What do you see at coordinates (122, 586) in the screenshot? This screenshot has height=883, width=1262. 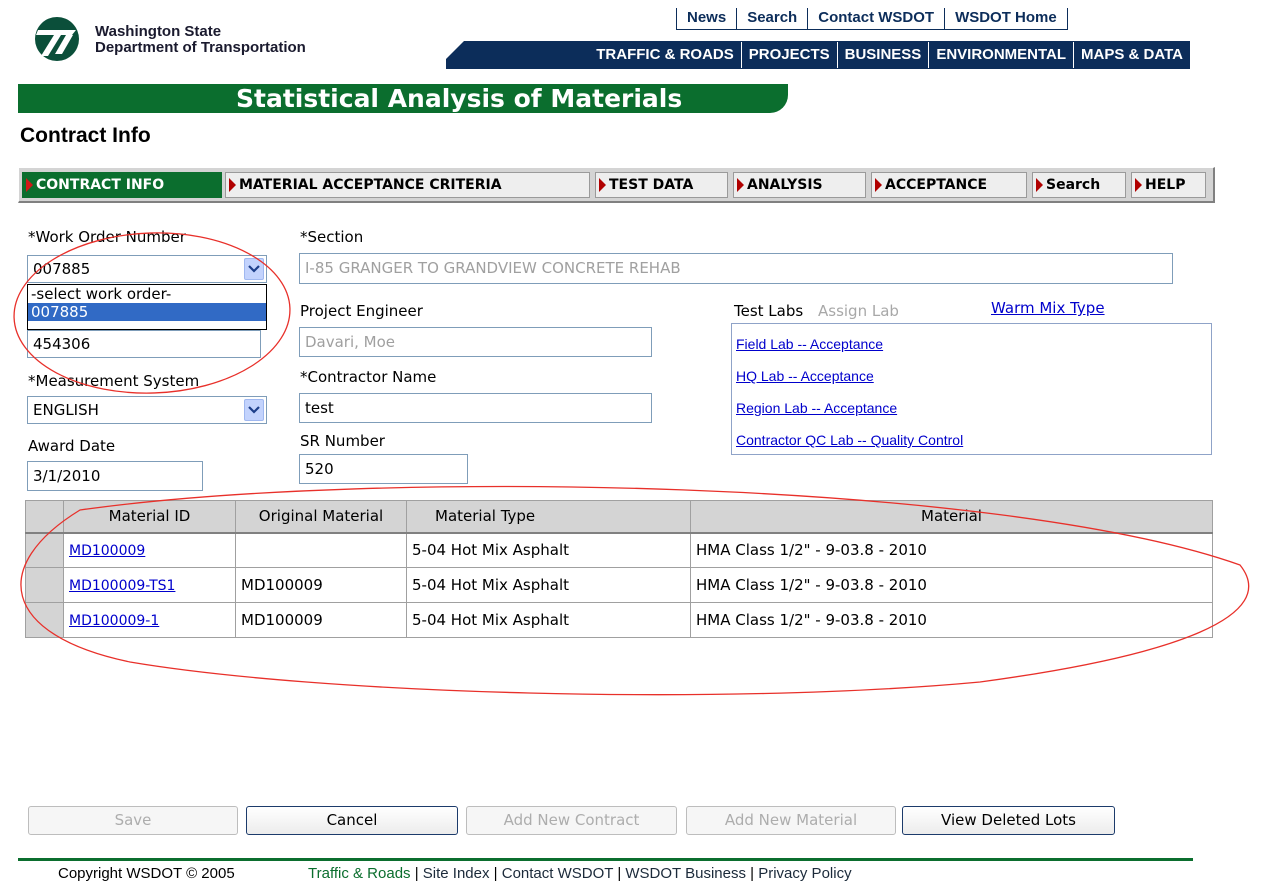 I see `material-id-link: MD100009-TS1` at bounding box center [122, 586].